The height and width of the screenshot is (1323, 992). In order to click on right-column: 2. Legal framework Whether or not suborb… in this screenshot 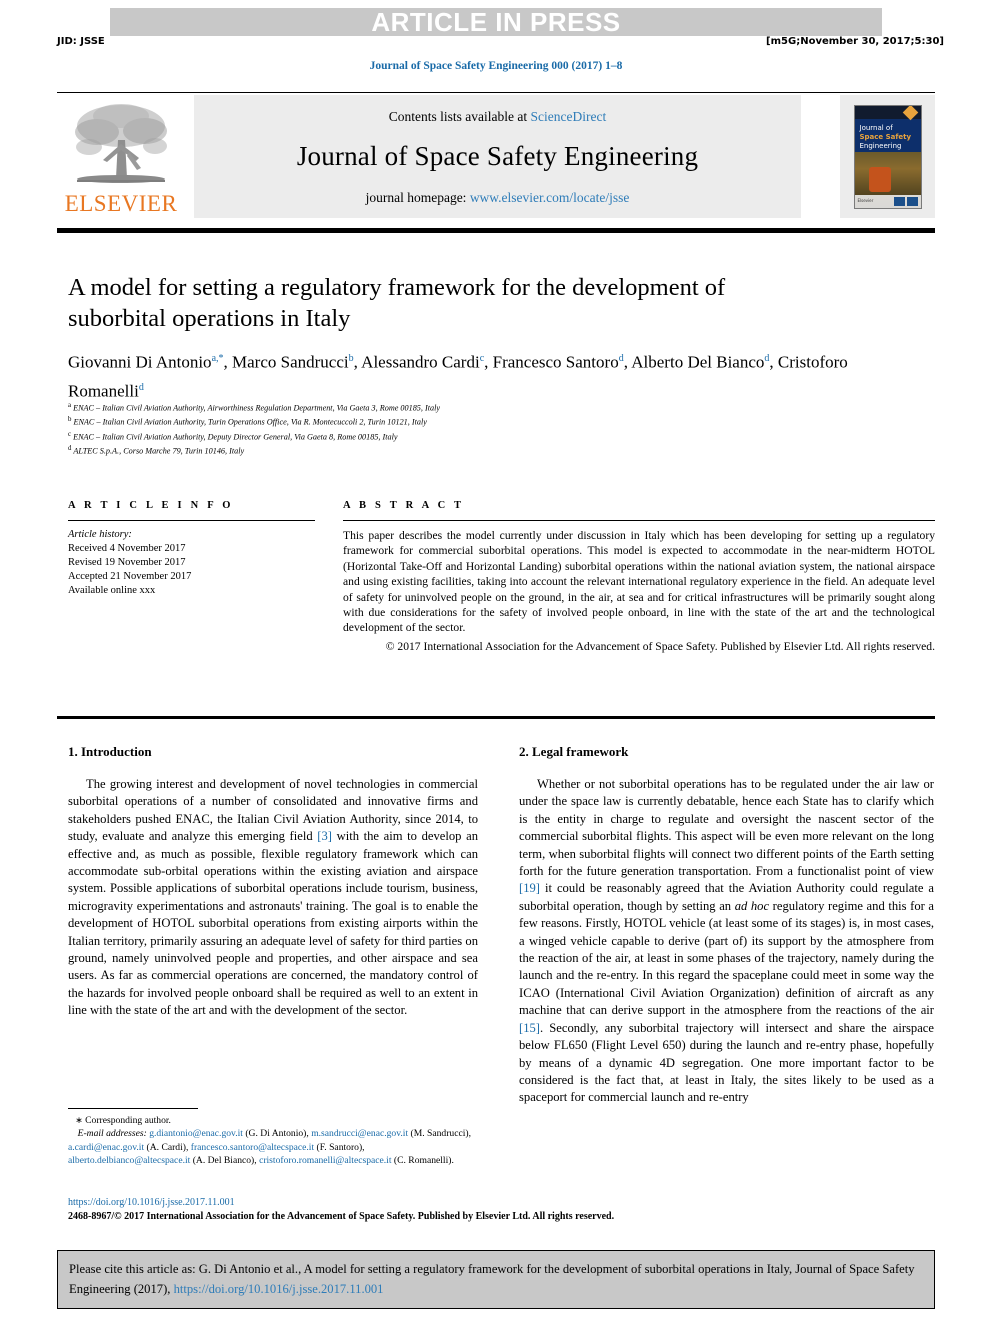, I will do `click(726, 925)`.